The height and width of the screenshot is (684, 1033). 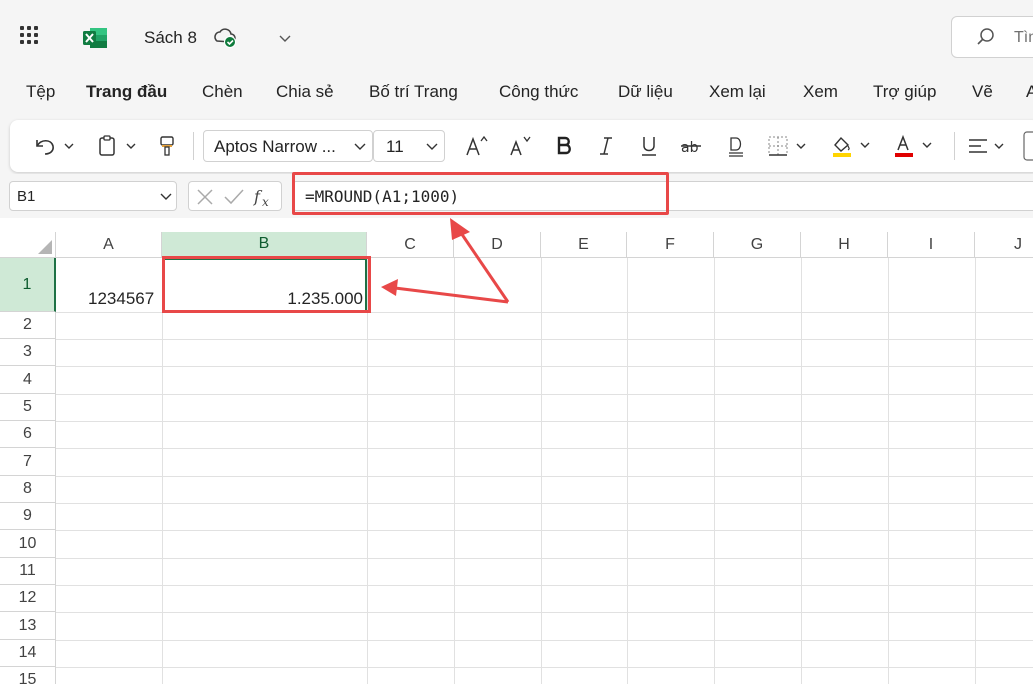 I want to click on borders-button, so click(x=790, y=146).